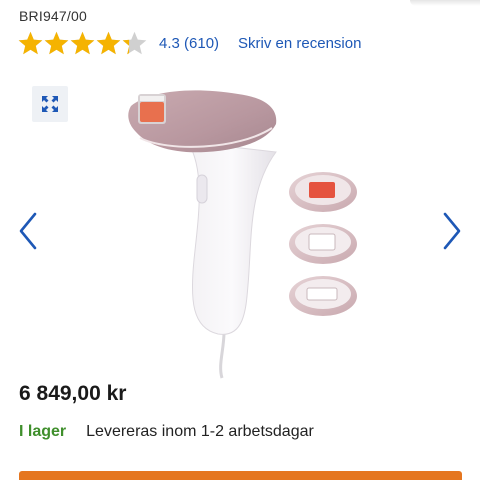  I want to click on stock-status: I lager, so click(43, 431).